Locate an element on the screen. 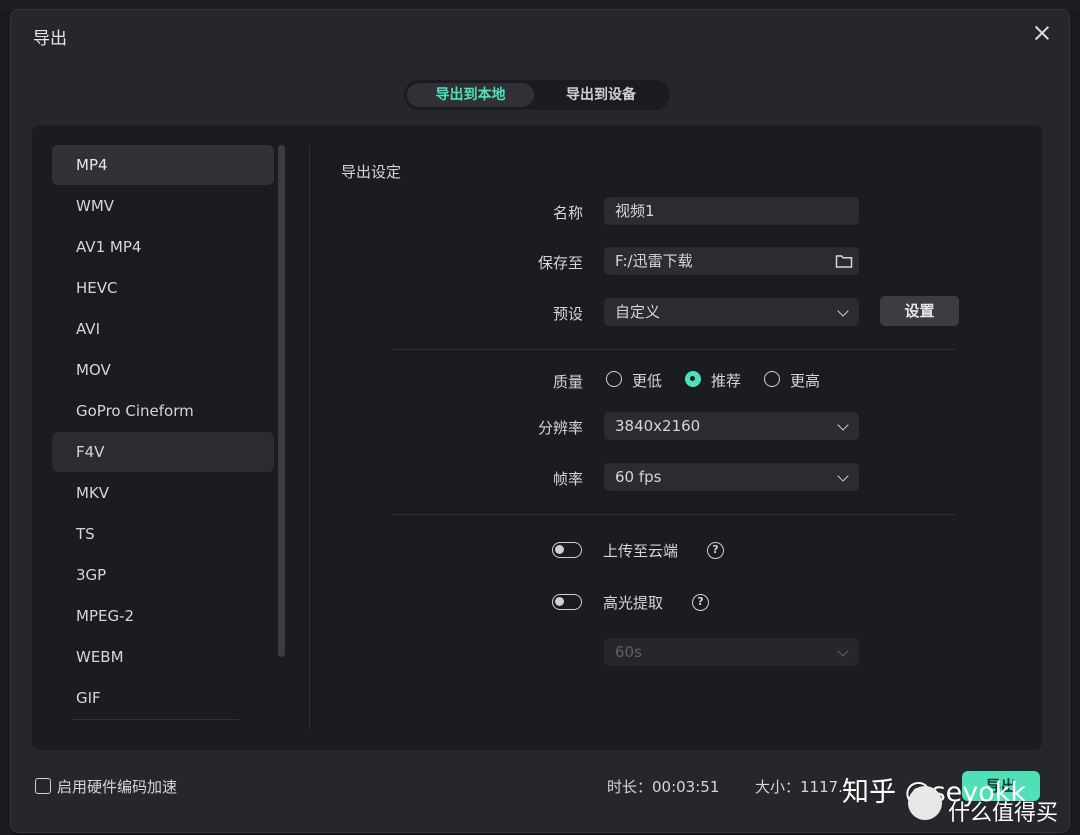 The image size is (1080, 835). format-item: AV1 MP4 is located at coordinates (163, 247).